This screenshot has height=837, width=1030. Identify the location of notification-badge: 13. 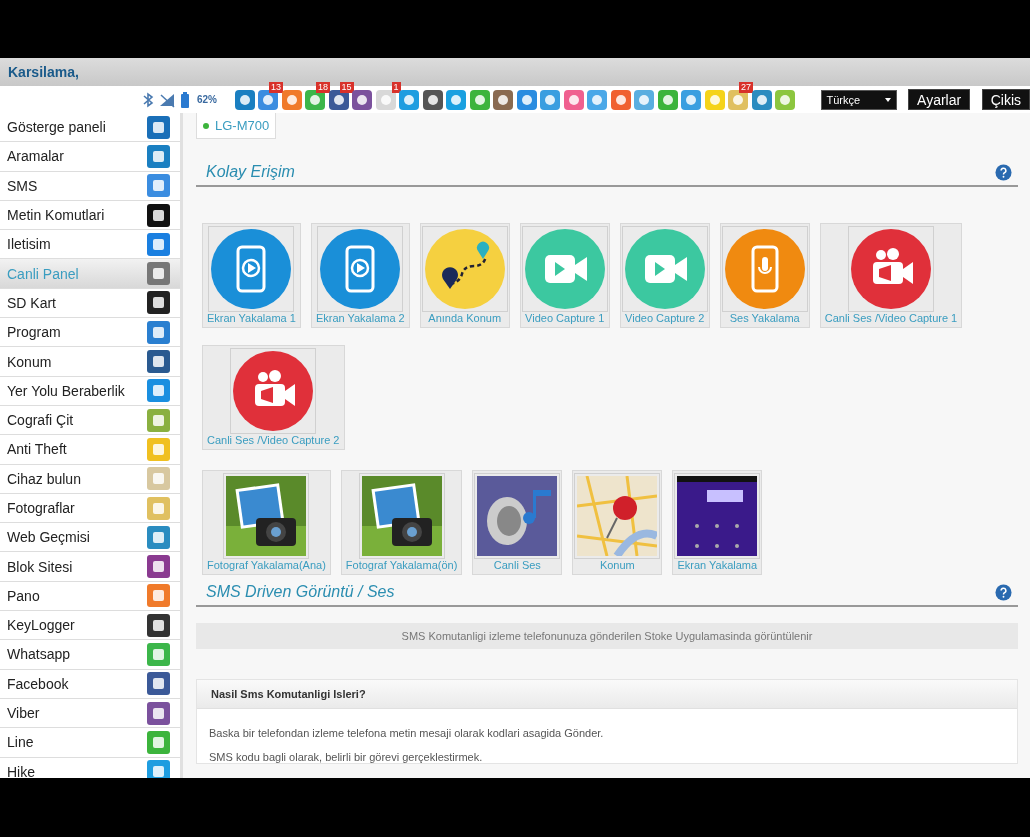
(276, 87).